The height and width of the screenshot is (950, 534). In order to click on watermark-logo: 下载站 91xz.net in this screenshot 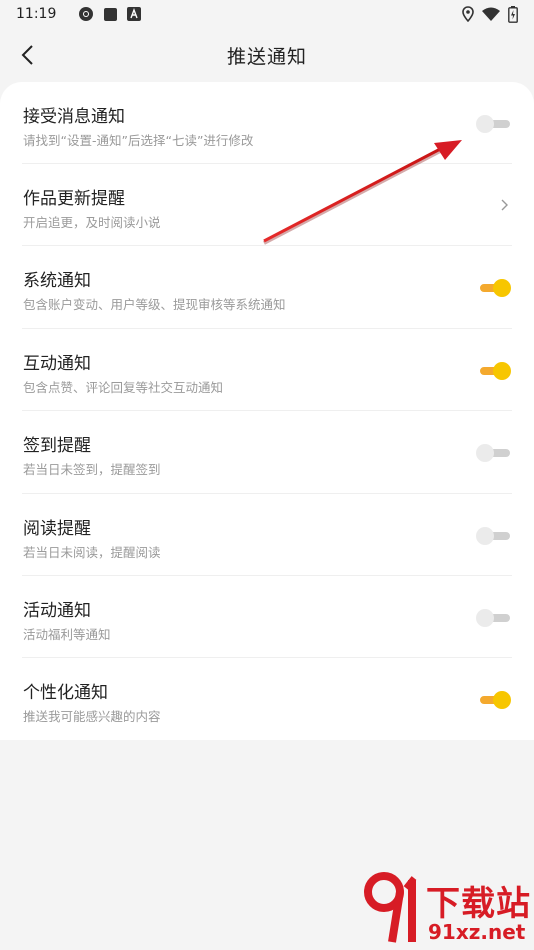, I will do `click(449, 910)`.